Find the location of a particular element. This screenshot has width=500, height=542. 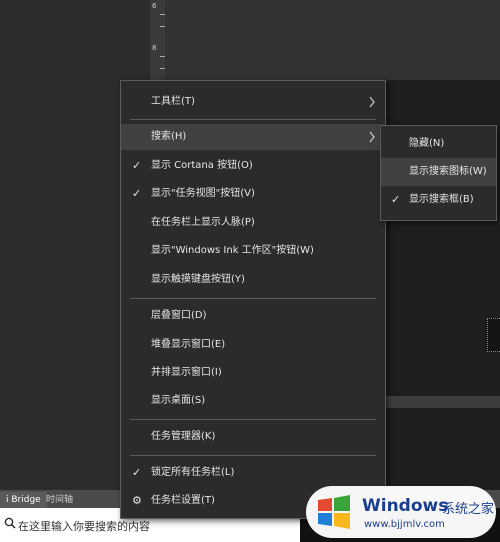

selection-box is located at coordinates (493, 335).